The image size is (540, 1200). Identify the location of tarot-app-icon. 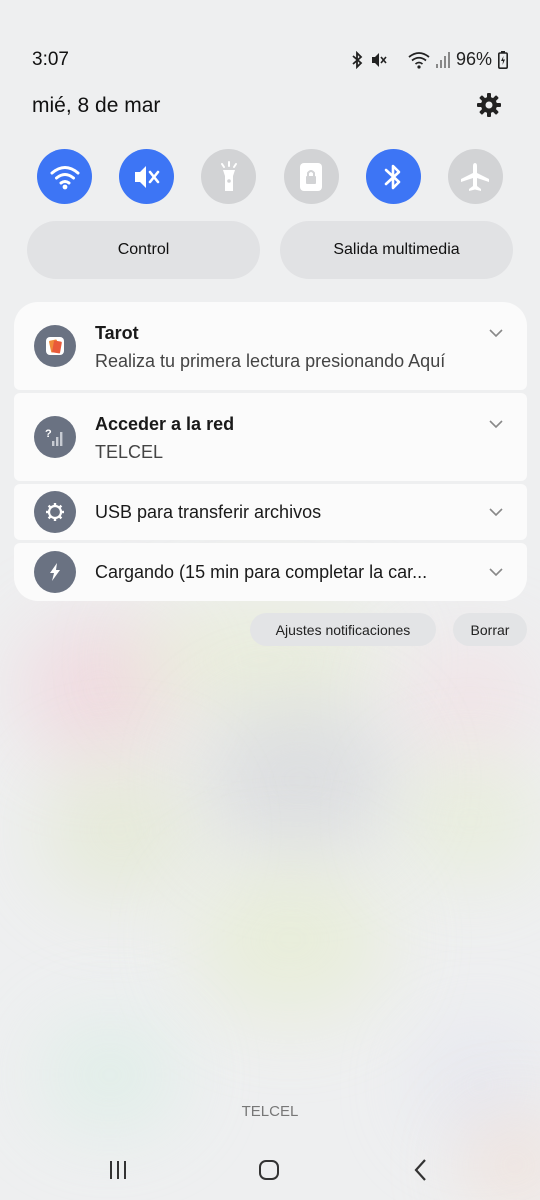
(55, 346).